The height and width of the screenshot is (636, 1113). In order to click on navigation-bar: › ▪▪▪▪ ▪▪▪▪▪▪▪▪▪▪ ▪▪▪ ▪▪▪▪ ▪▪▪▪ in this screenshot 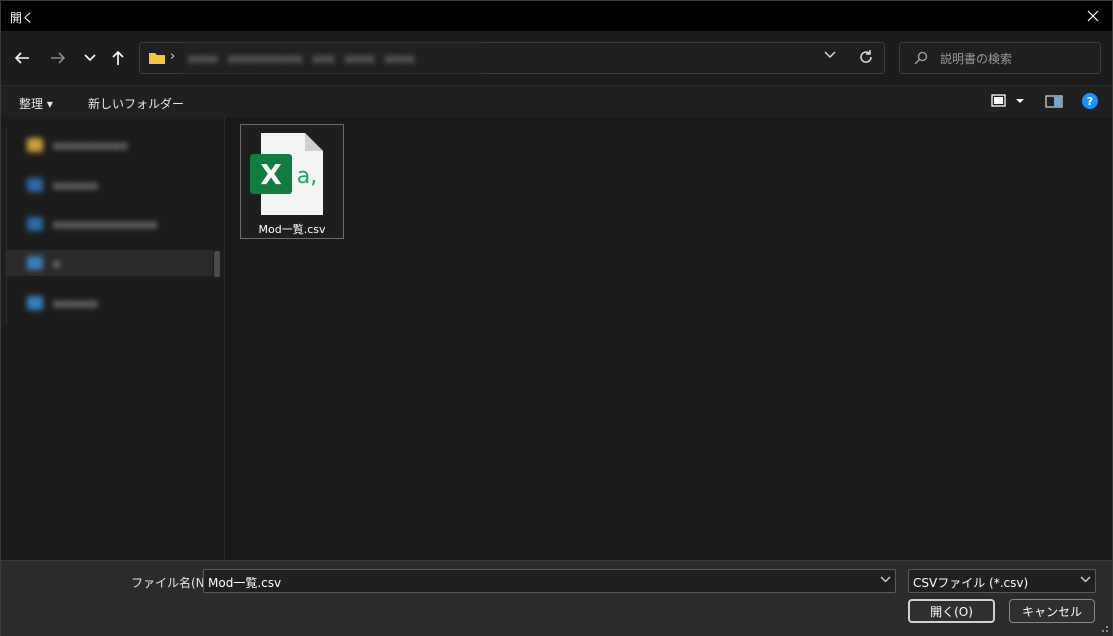, I will do `click(556, 58)`.